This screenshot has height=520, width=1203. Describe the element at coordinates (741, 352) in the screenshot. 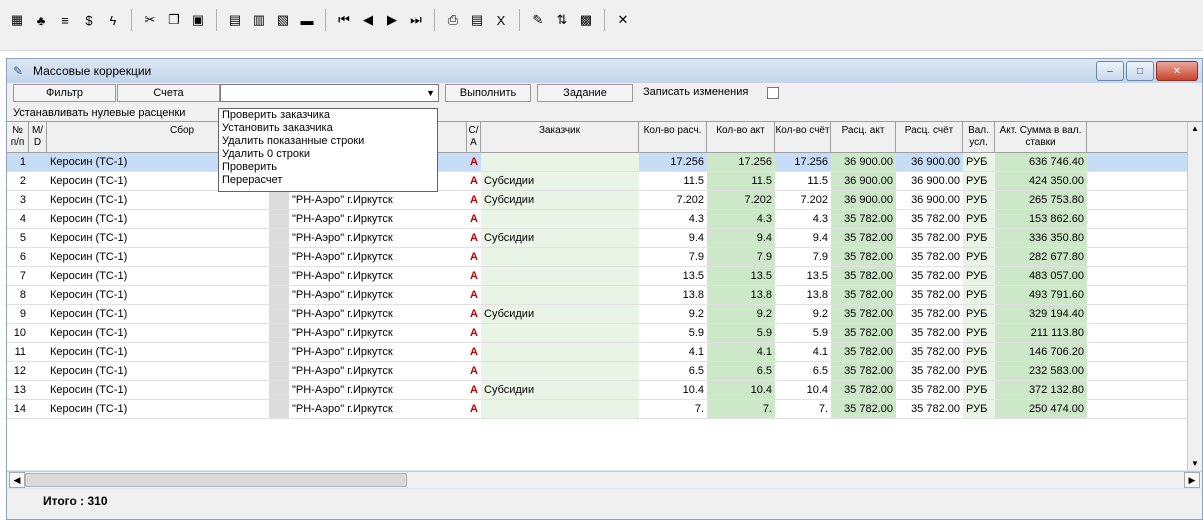

I see `cell-qty-act: 4.1` at that location.